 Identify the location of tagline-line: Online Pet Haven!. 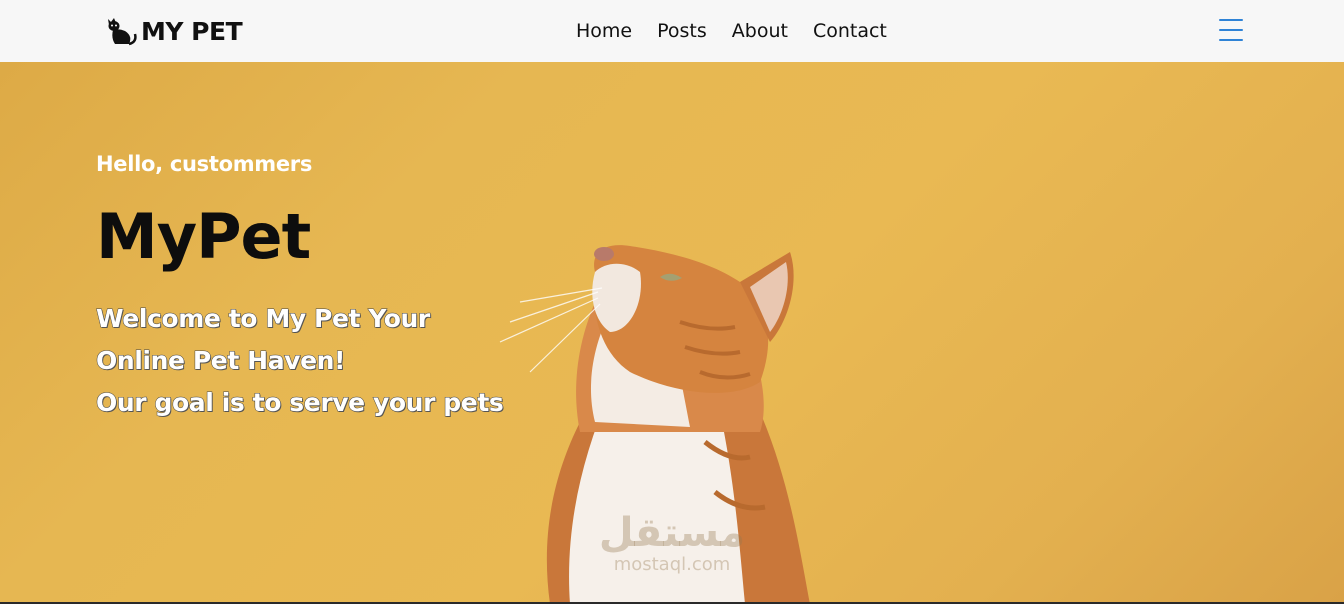
(221, 361).